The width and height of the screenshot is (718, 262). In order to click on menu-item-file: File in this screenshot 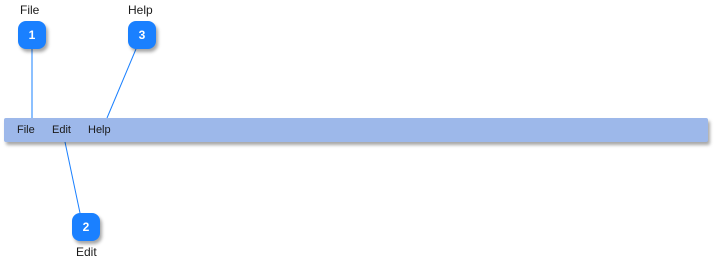, I will do `click(26, 130)`.